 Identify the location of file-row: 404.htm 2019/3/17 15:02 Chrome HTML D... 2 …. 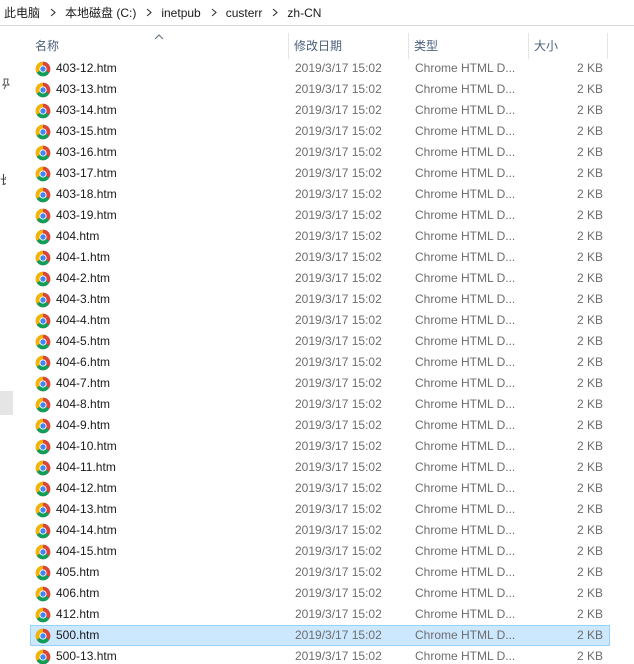
(320, 236).